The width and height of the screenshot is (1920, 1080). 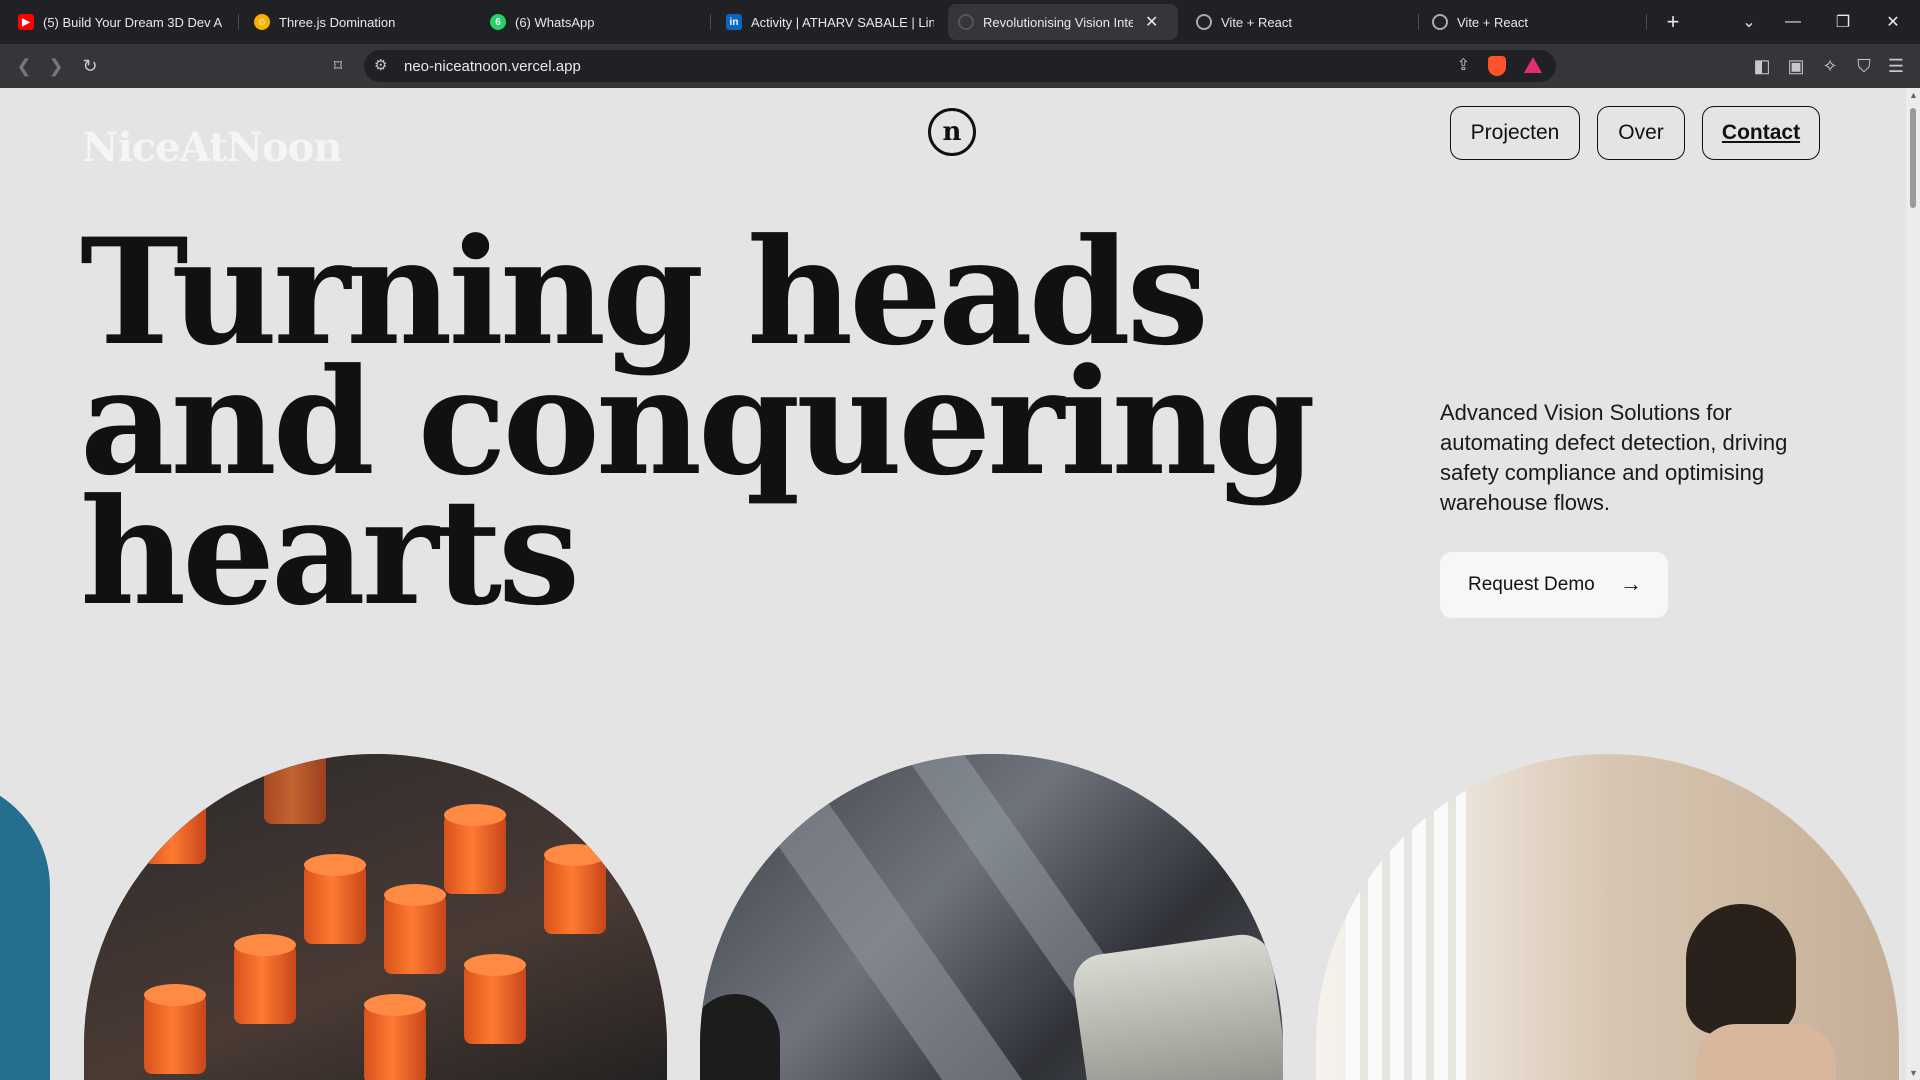 What do you see at coordinates (1761, 133) in the screenshot?
I see `nav-contact-button: Contact` at bounding box center [1761, 133].